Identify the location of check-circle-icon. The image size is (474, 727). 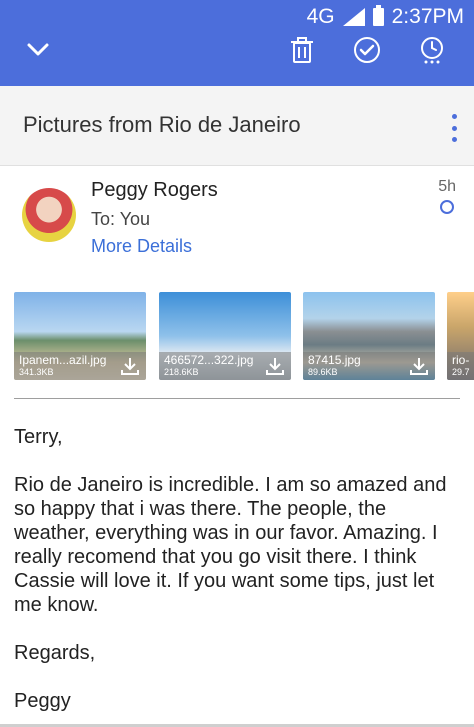
(367, 50).